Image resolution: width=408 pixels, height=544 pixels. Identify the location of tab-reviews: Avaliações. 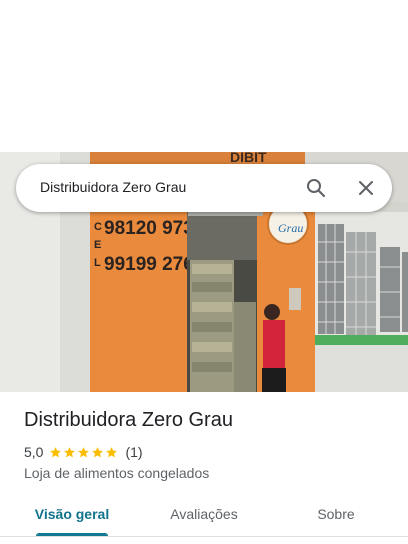
(204, 514).